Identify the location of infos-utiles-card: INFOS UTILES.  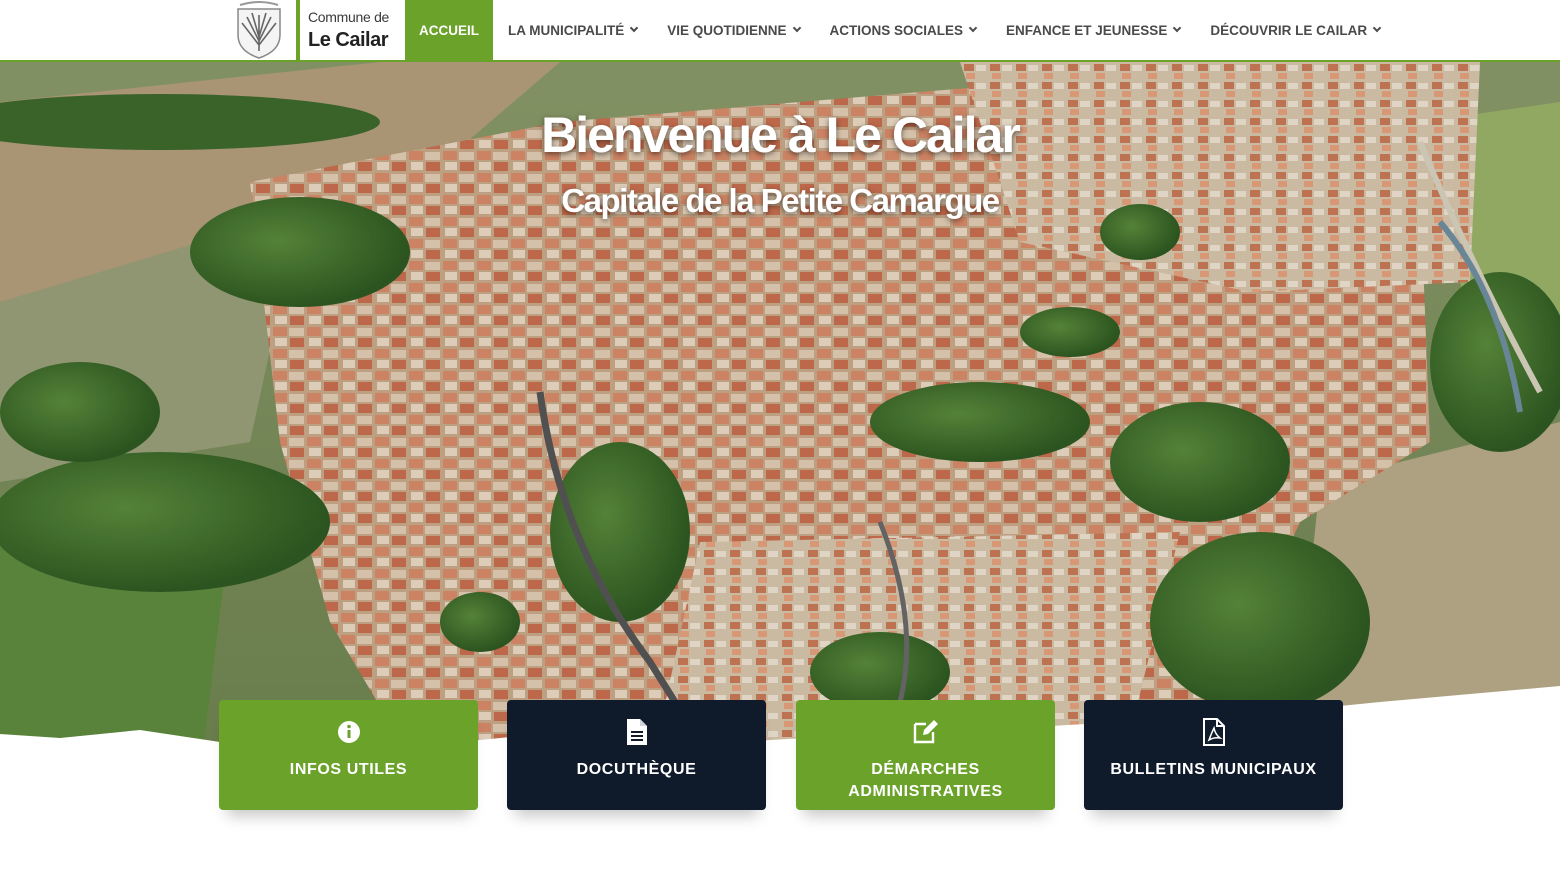
(348, 755).